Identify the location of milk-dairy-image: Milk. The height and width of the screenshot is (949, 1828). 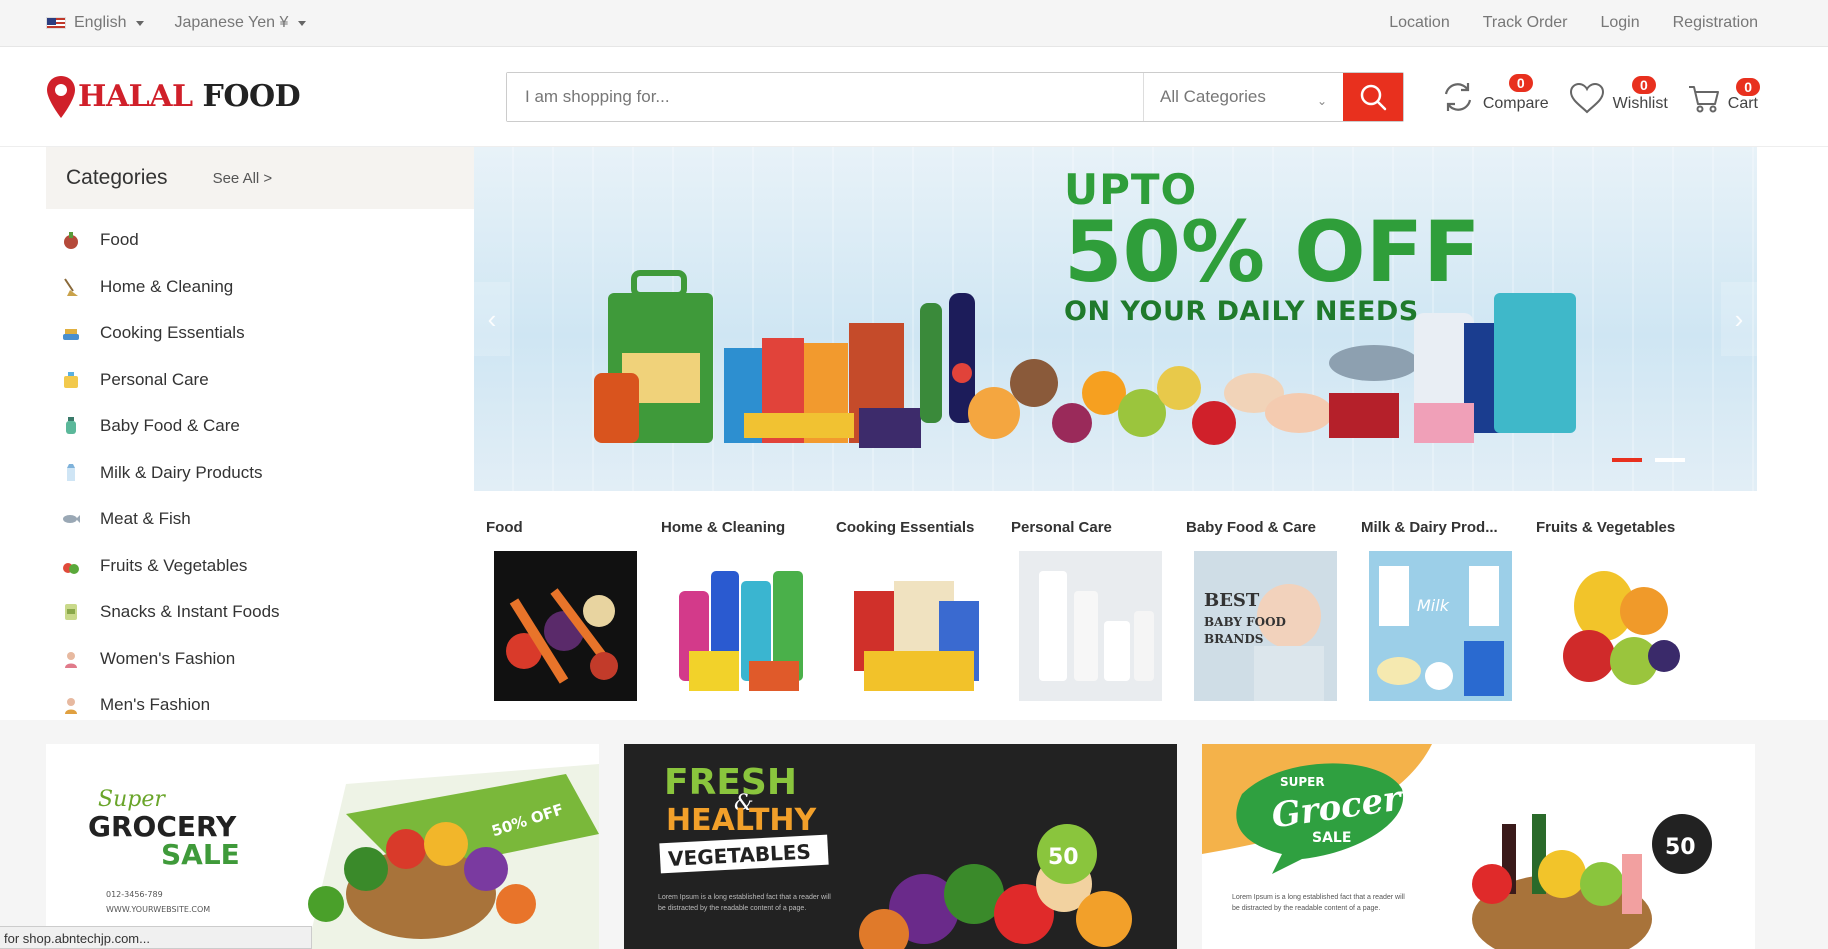
(1440, 626).